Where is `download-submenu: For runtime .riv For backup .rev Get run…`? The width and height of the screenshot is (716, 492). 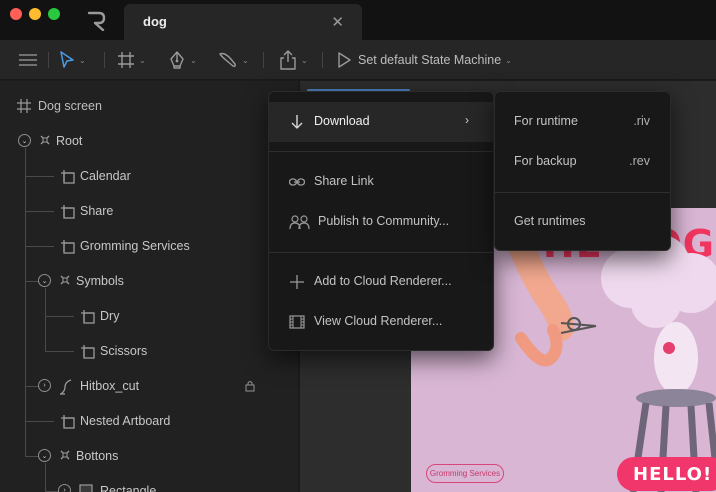 download-submenu: For runtime .riv For backup .rev Get run… is located at coordinates (582, 171).